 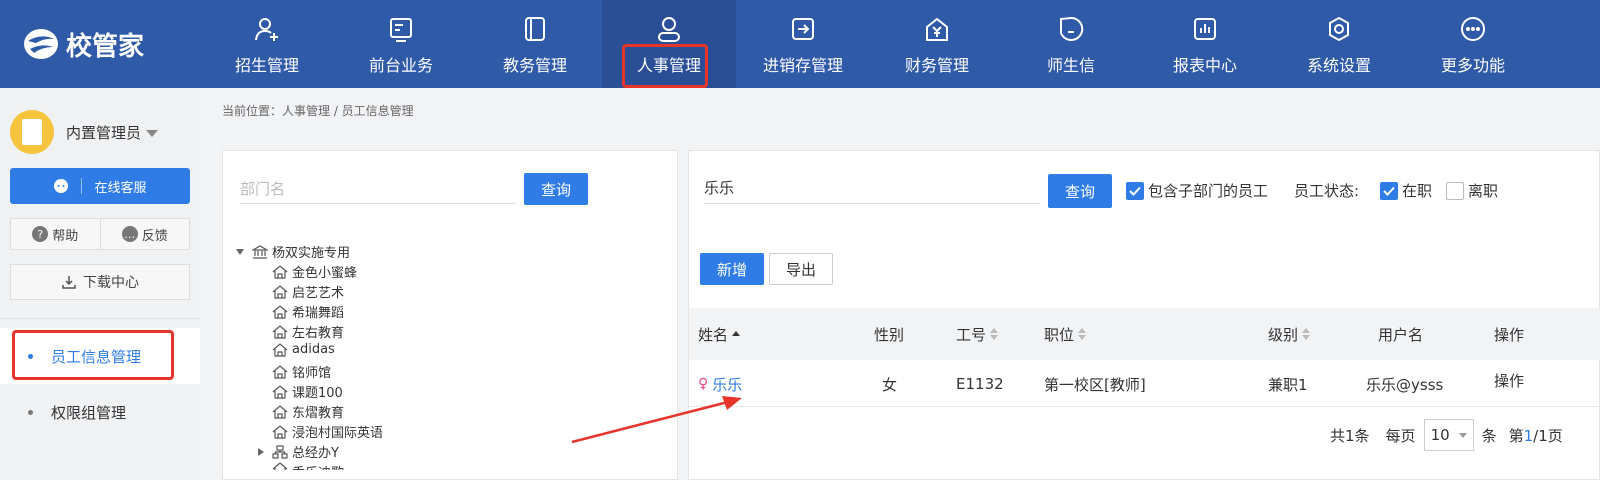 What do you see at coordinates (266, 65) in the screenshot?
I see `nav-item-label: 招生管理` at bounding box center [266, 65].